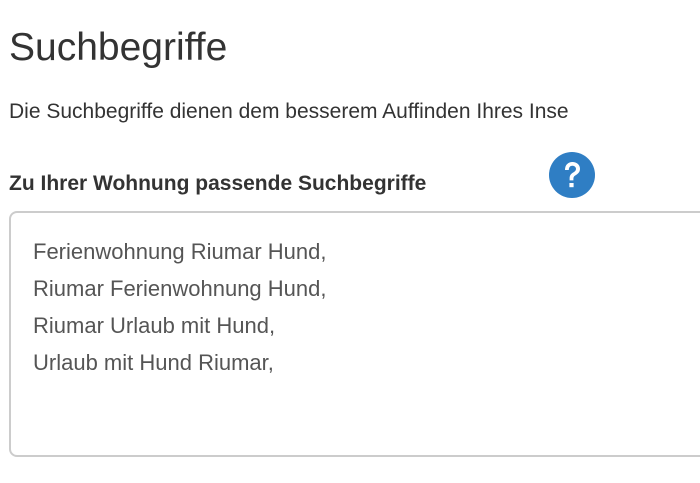  What do you see at coordinates (154, 325) in the screenshot?
I see `keyword-line: Riumar Urlaub mit Hund,` at bounding box center [154, 325].